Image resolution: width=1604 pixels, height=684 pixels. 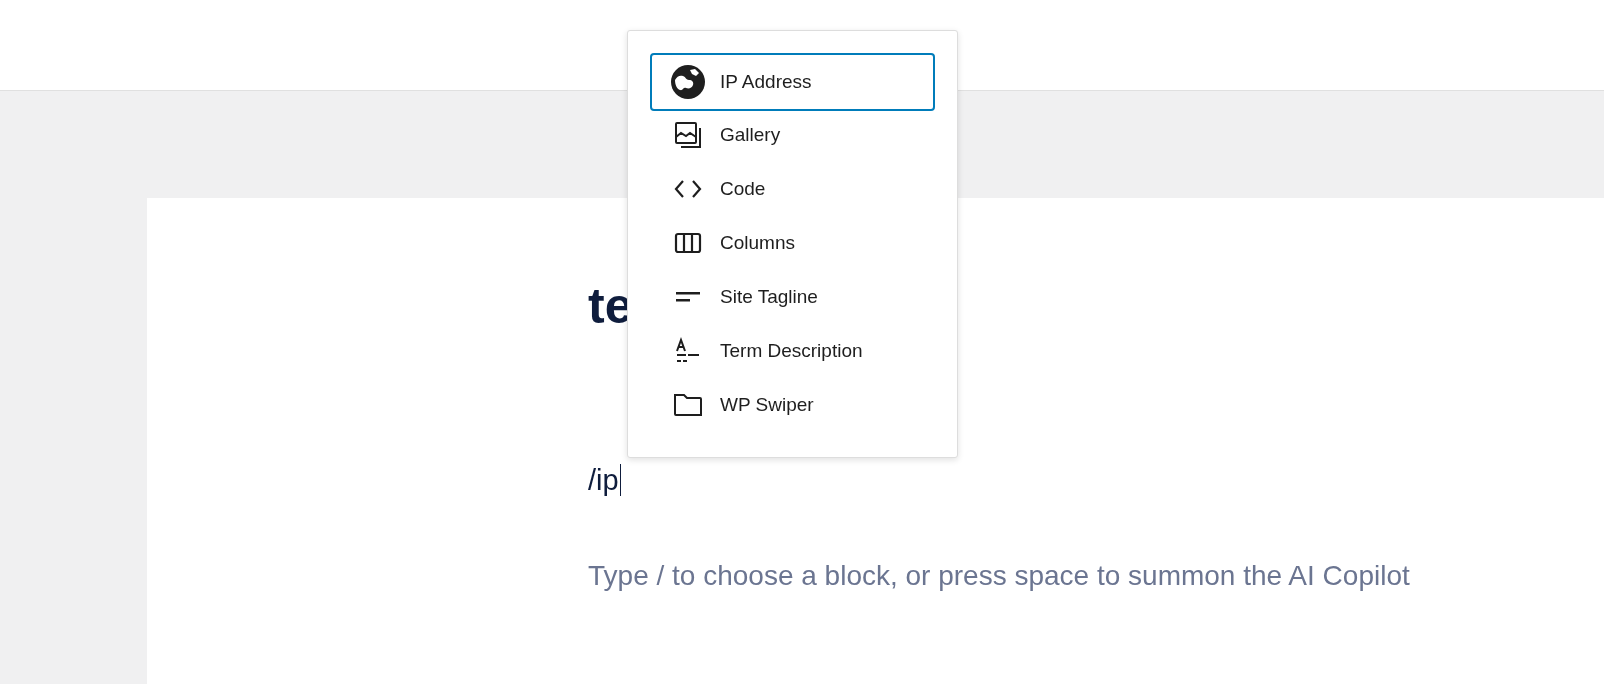 I want to click on menu-item: Site Tagline, so click(x=792, y=297).